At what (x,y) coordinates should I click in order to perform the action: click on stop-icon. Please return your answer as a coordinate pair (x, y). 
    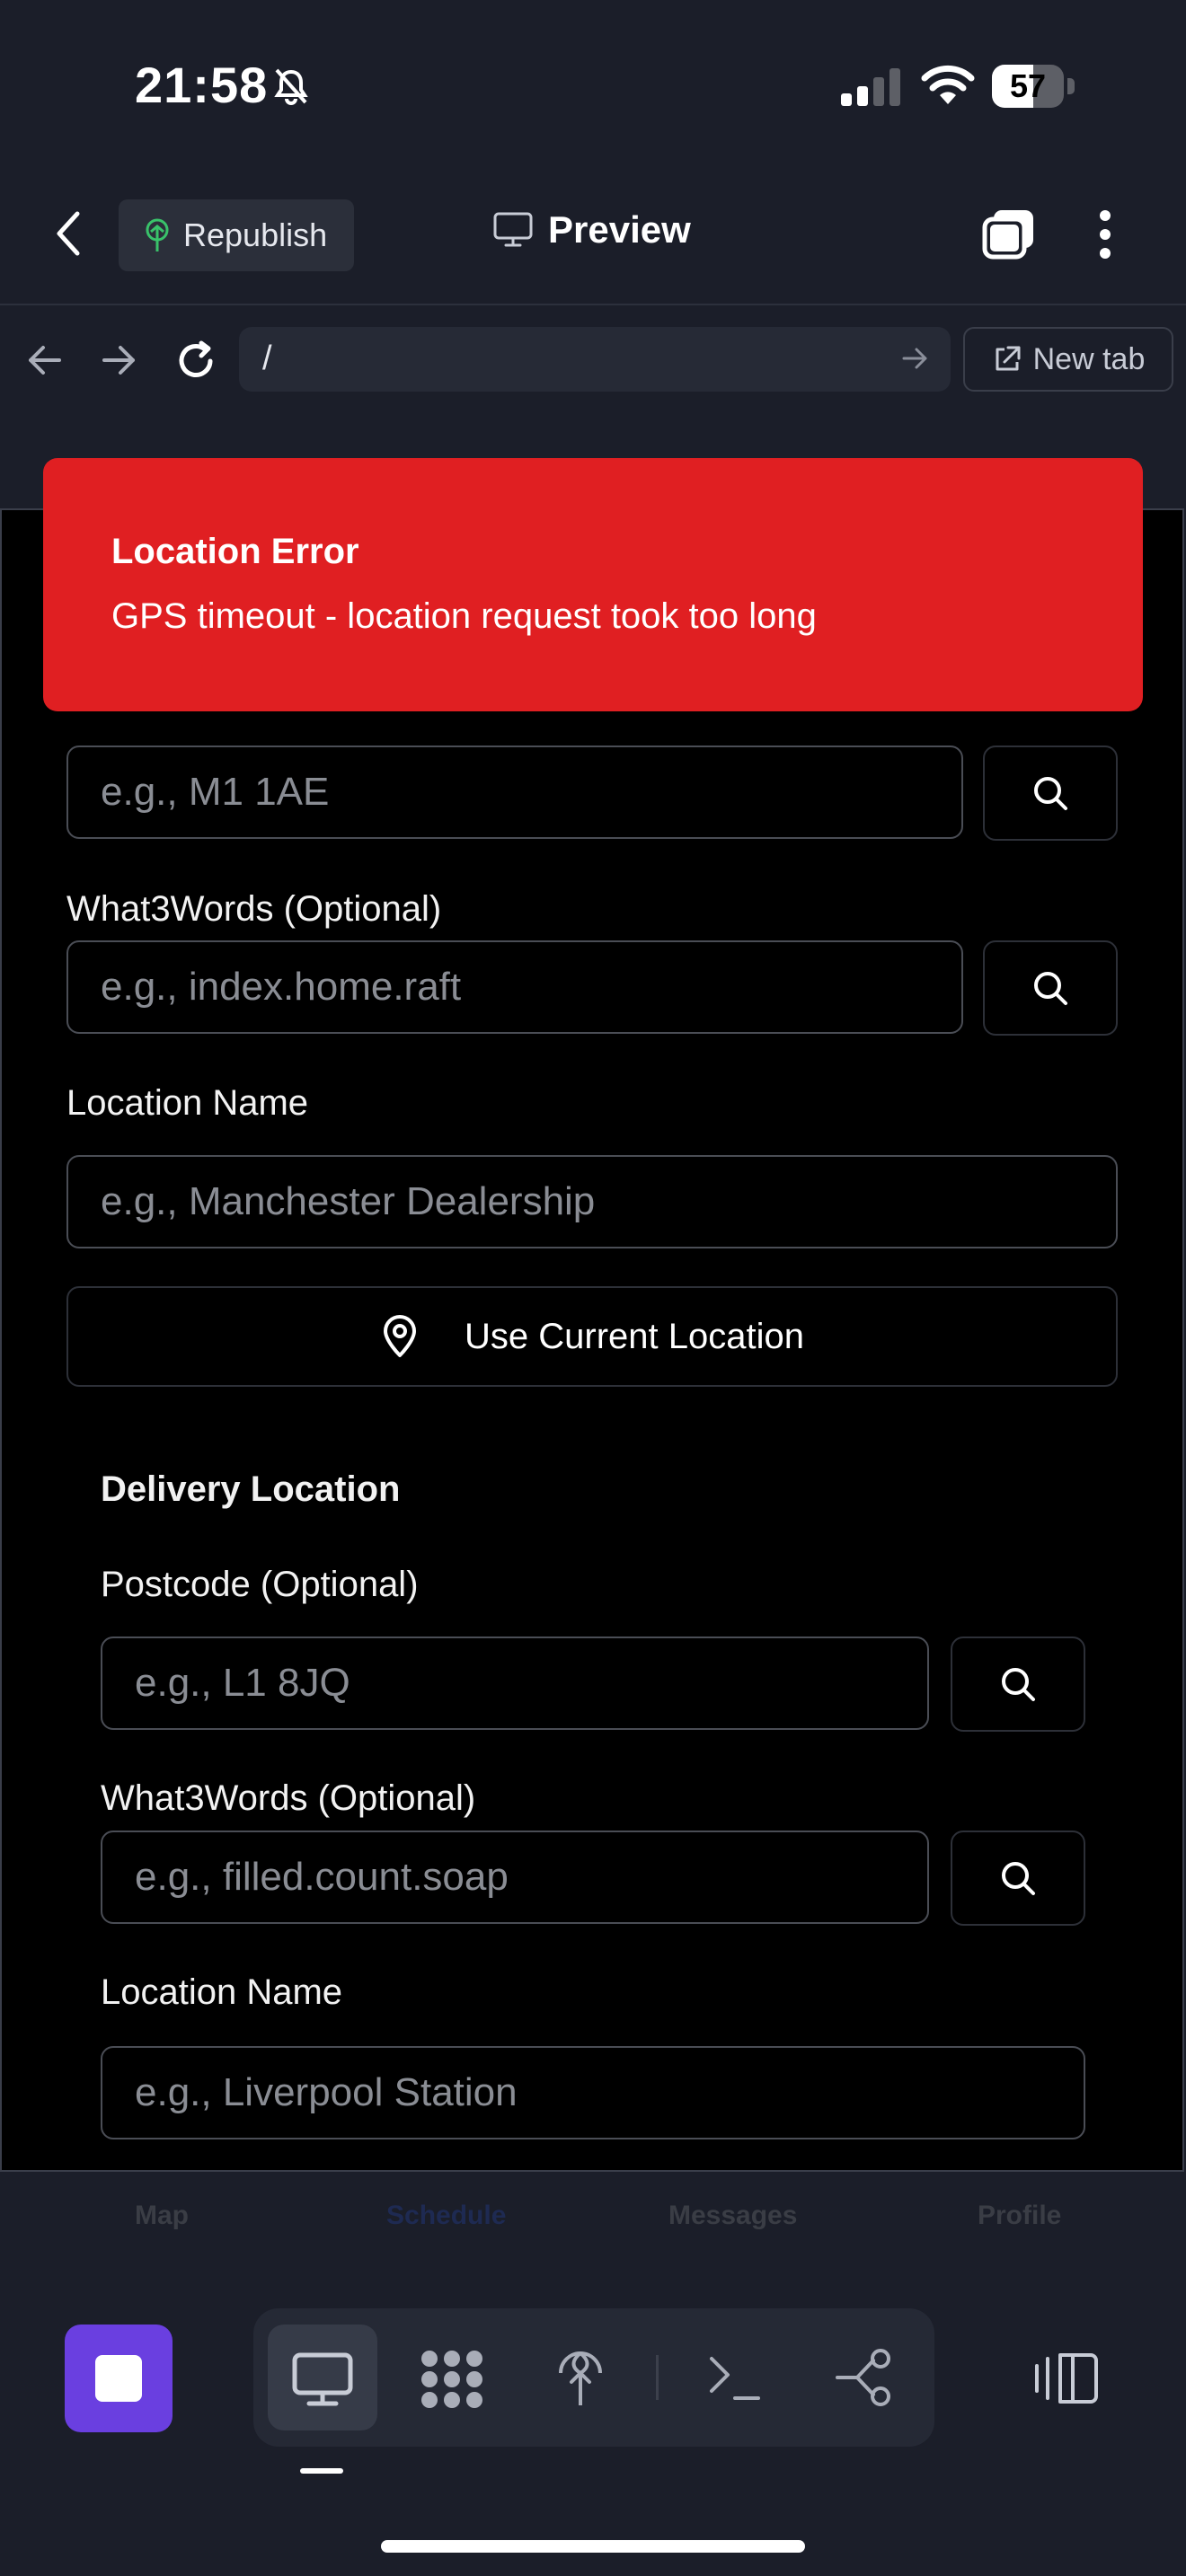
    Looking at the image, I should click on (118, 2378).